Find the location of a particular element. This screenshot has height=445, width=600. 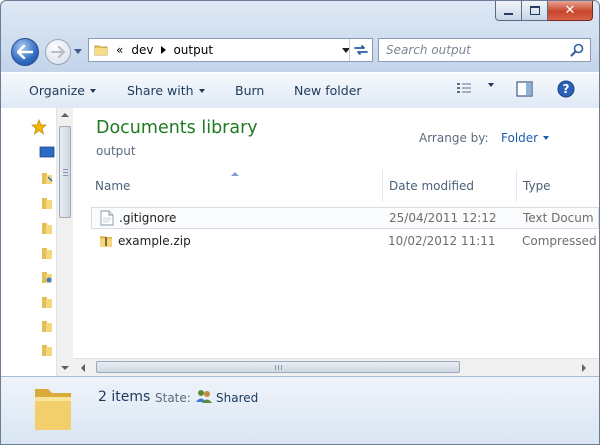

help-icon: ? is located at coordinates (566, 89).